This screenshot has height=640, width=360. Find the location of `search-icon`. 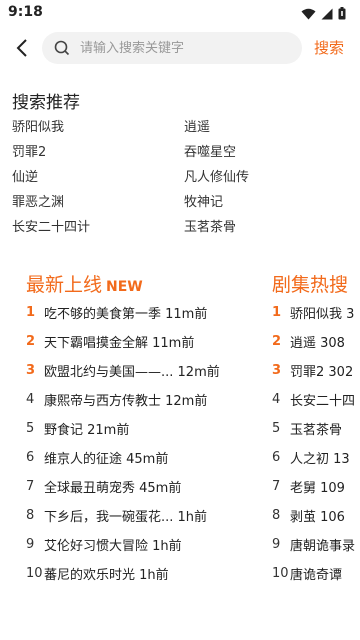

search-icon is located at coordinates (62, 48).